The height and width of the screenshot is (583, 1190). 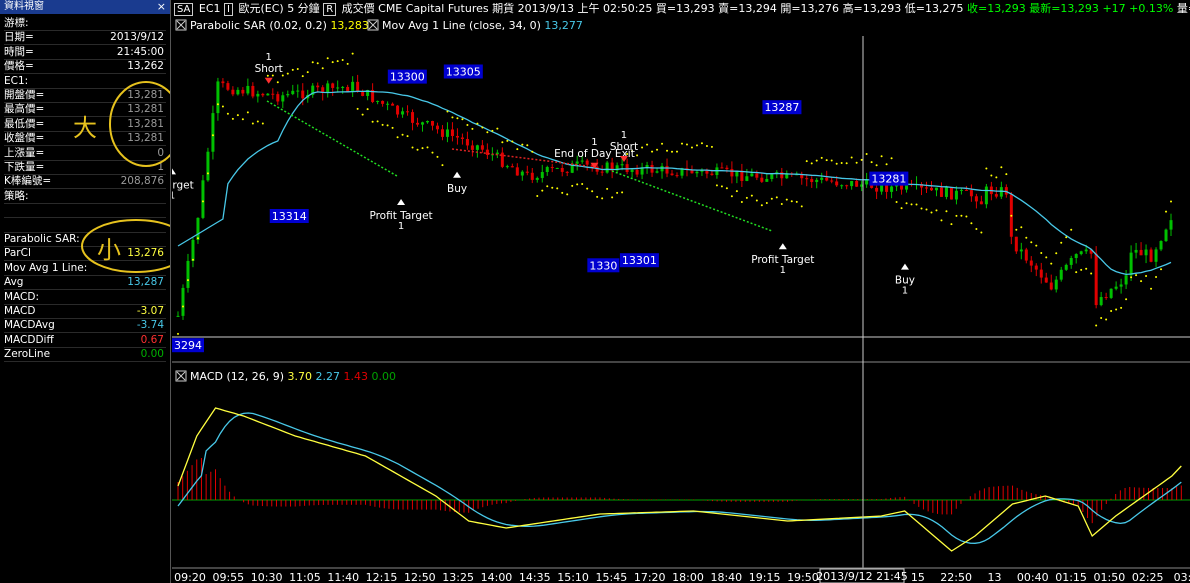 I want to click on close-icon: ×, so click(x=161, y=7).